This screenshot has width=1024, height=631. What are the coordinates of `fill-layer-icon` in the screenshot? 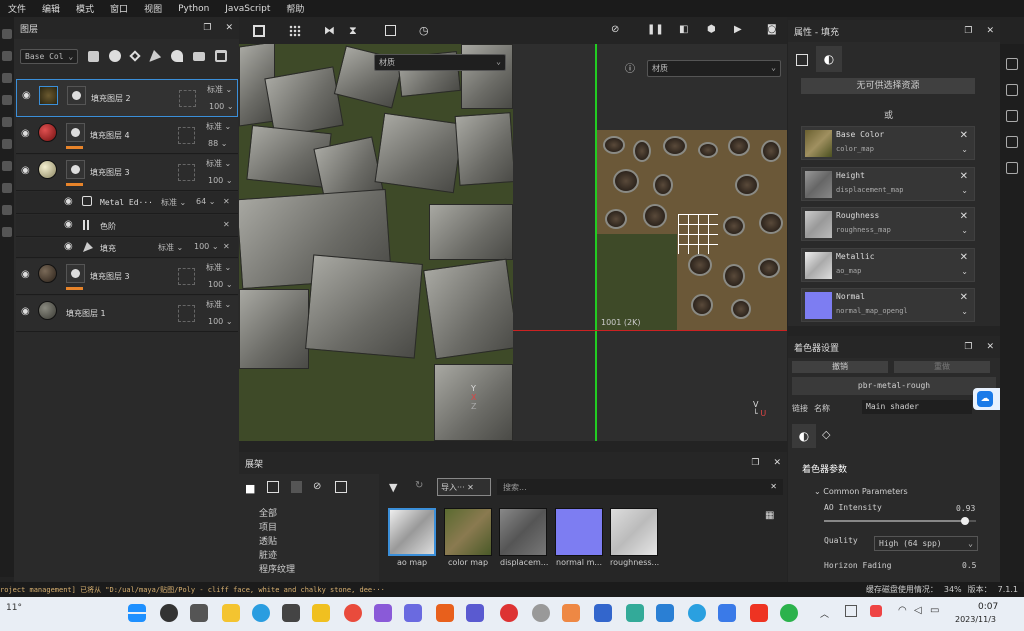 It's located at (155, 56).